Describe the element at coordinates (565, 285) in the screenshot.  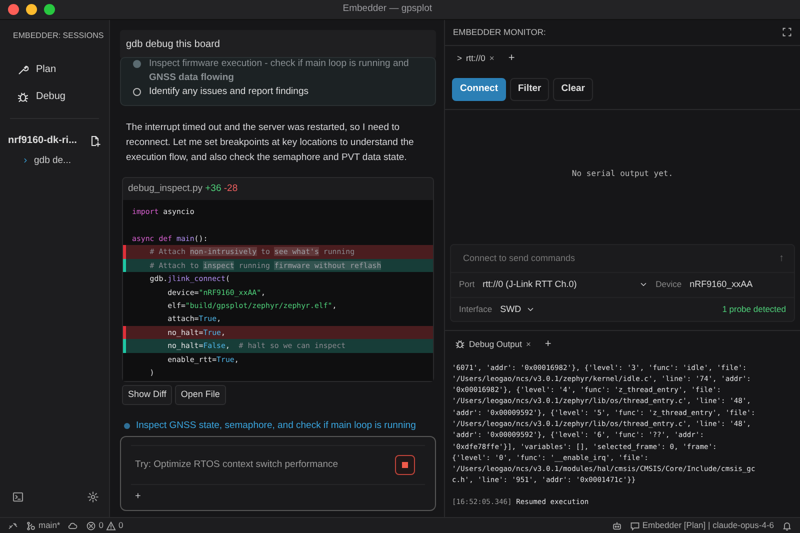
I see `port-select: rtt://0 (J-Link RTT Ch.0)` at that location.